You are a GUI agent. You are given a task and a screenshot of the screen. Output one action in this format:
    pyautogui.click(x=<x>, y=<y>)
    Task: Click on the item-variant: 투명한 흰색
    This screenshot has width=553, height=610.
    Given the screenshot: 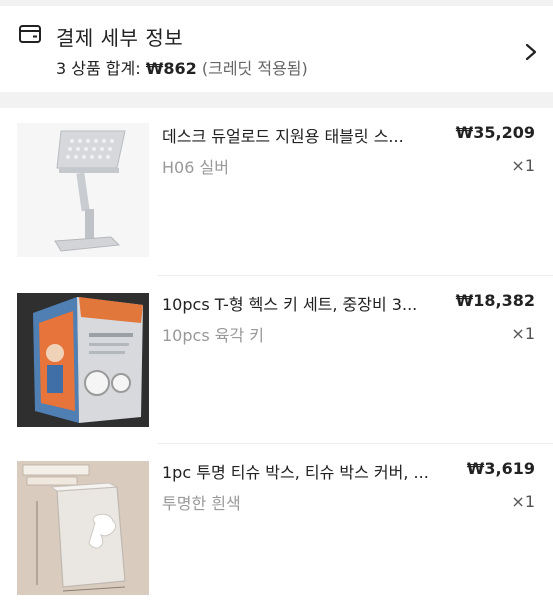 What is the action you would take?
    pyautogui.click(x=201, y=503)
    